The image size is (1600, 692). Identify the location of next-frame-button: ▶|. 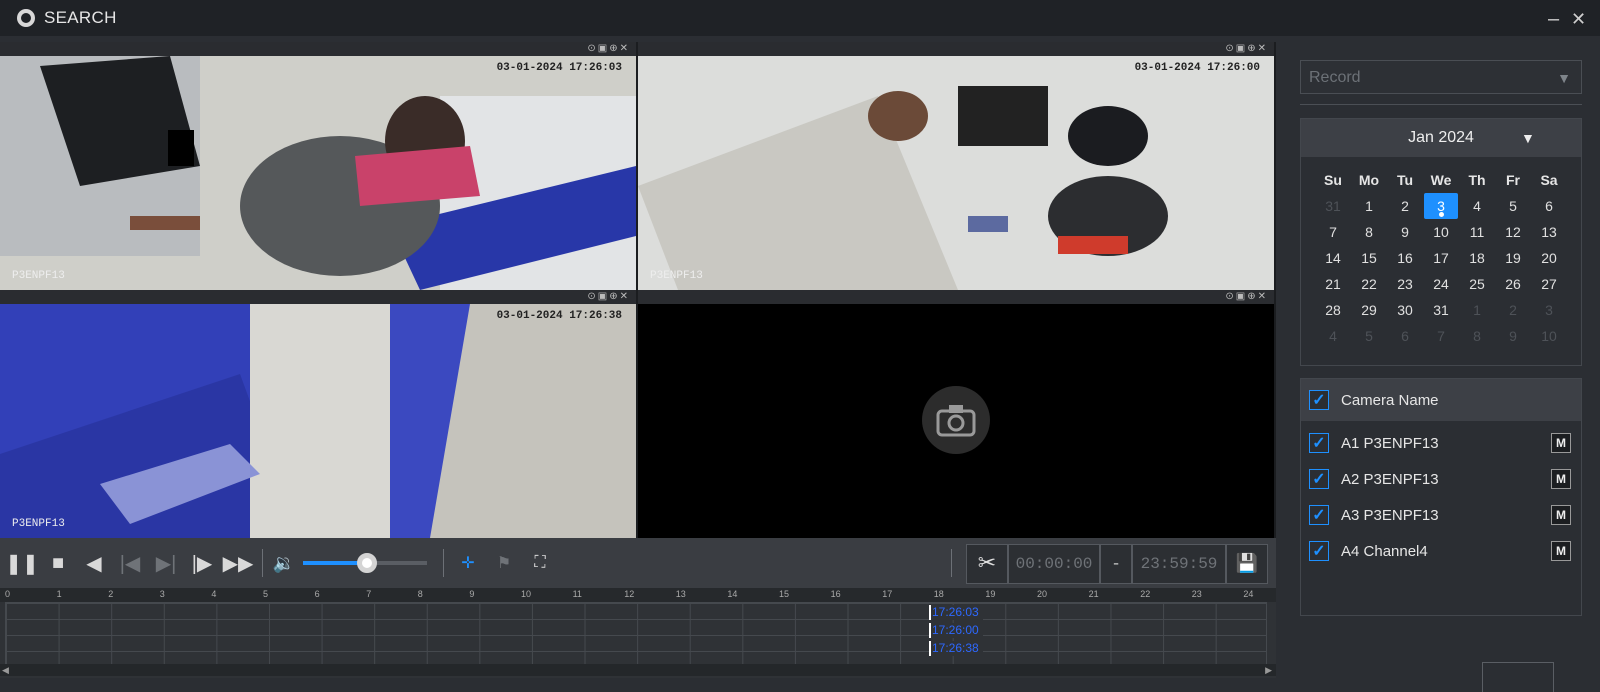
(166, 563).